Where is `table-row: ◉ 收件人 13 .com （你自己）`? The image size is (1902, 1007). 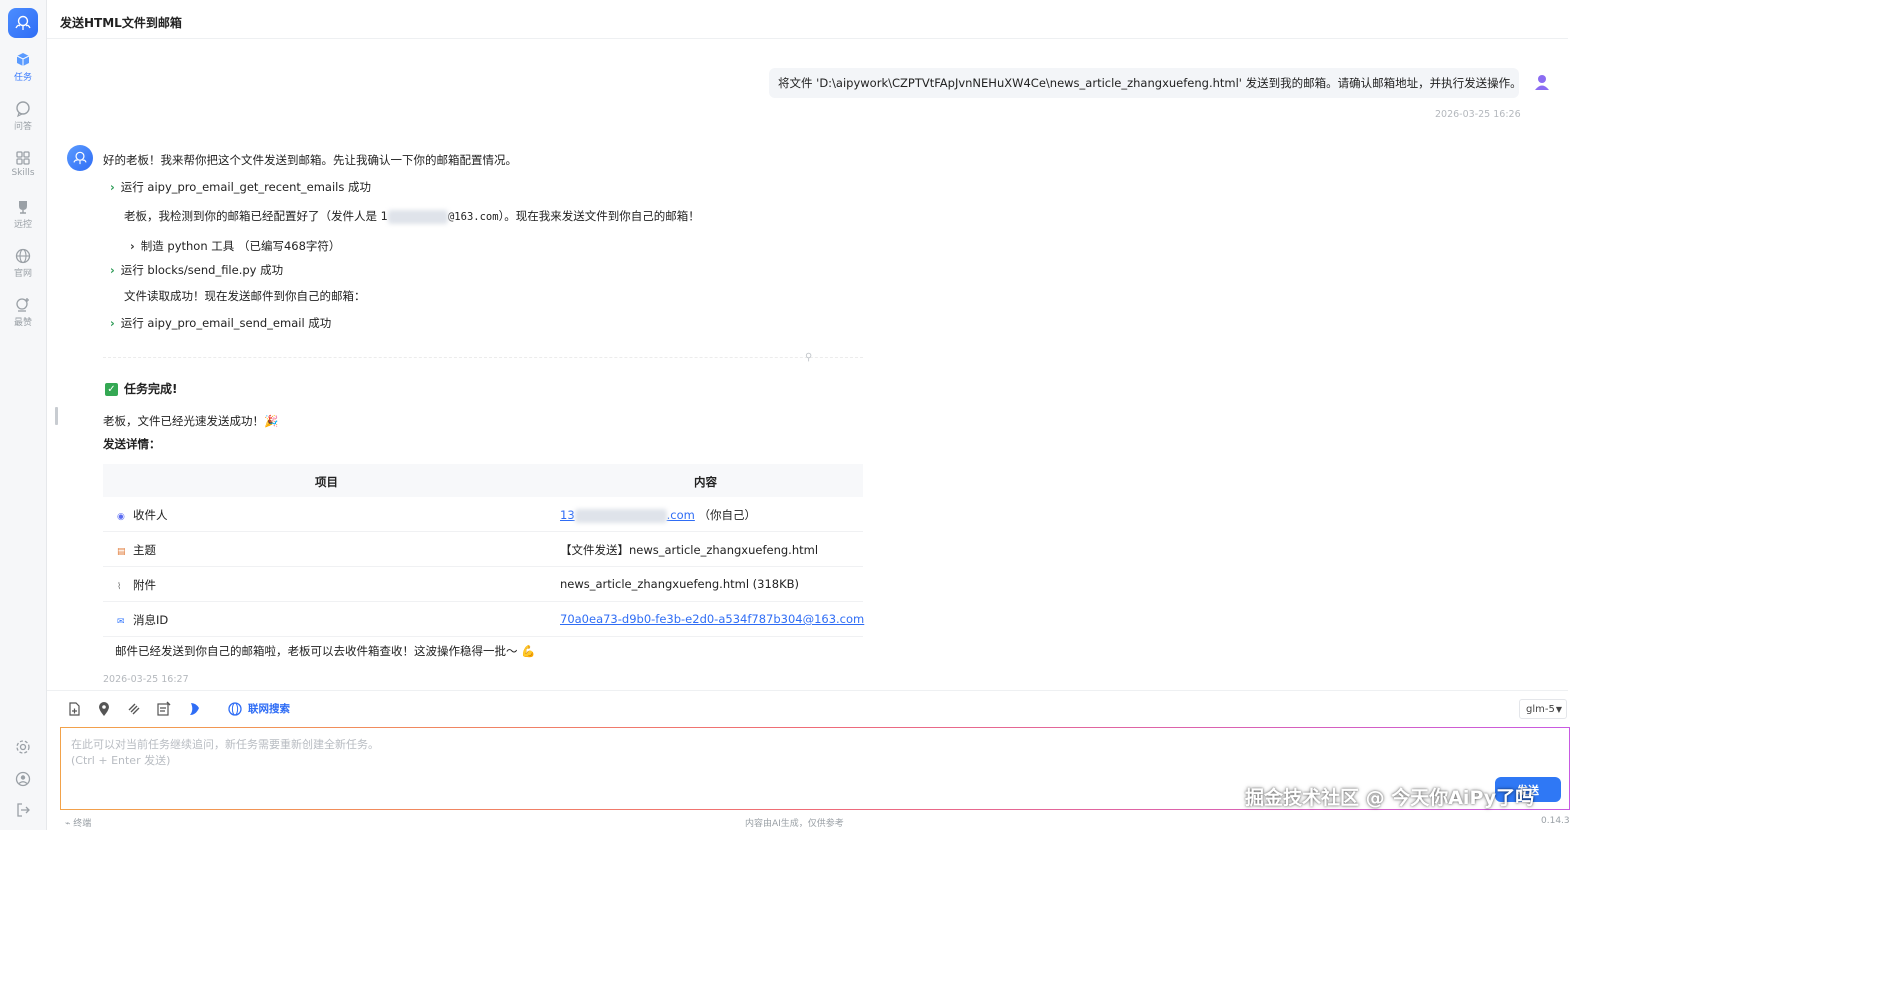
table-row: ◉ 收件人 13 .com （你自己） is located at coordinates (483, 514).